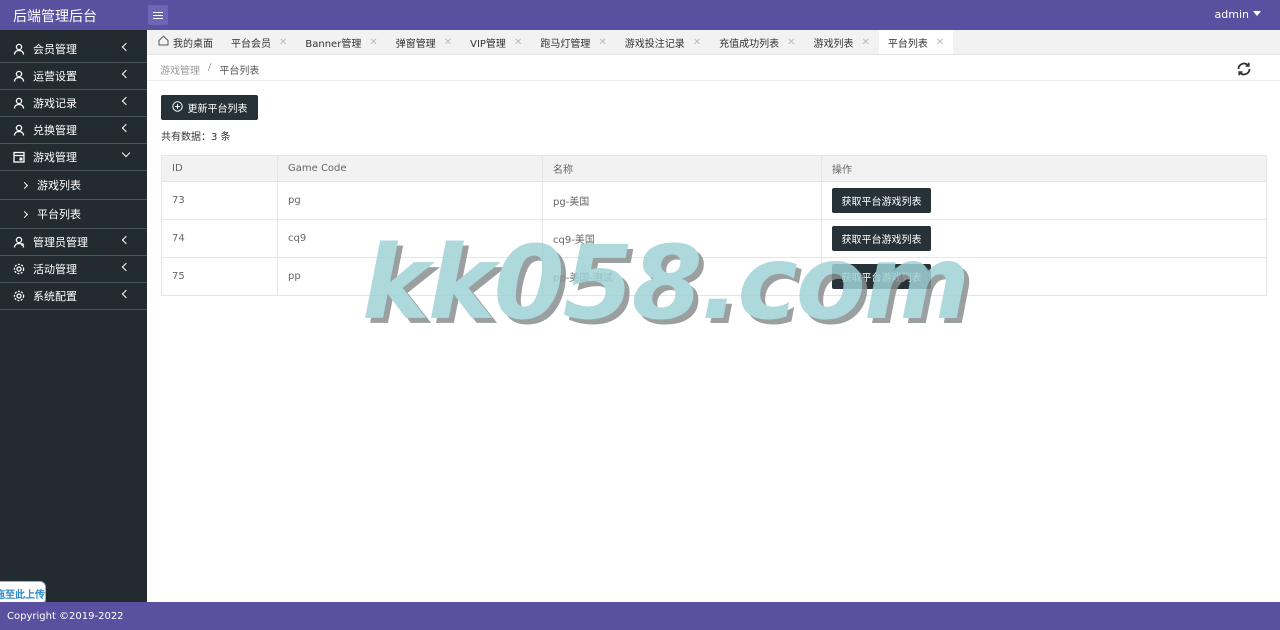  I want to click on user-menu: admin, so click(1238, 14).